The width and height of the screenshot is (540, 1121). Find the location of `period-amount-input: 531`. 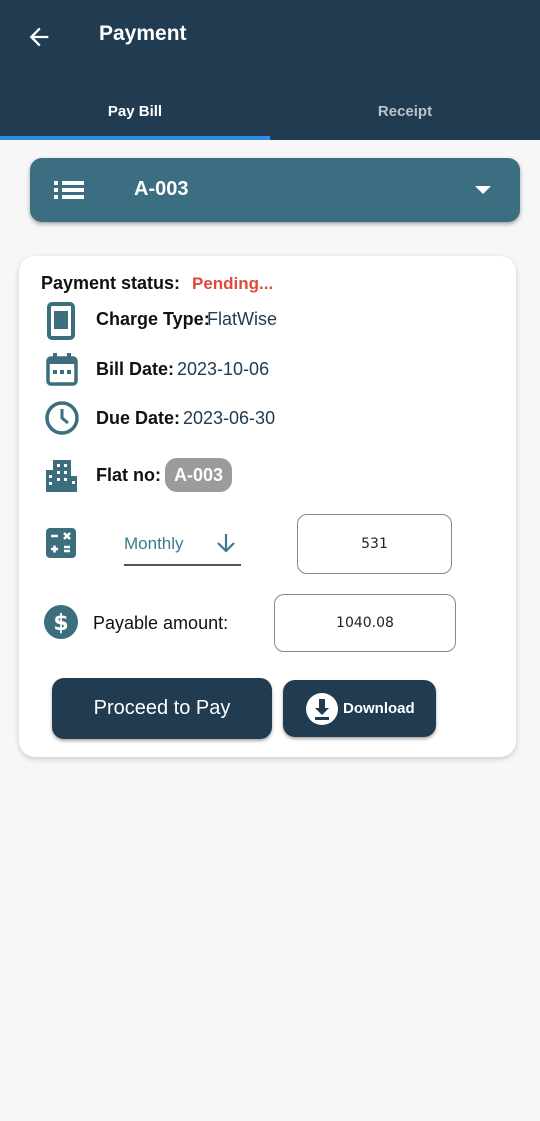

period-amount-input: 531 is located at coordinates (374, 544).